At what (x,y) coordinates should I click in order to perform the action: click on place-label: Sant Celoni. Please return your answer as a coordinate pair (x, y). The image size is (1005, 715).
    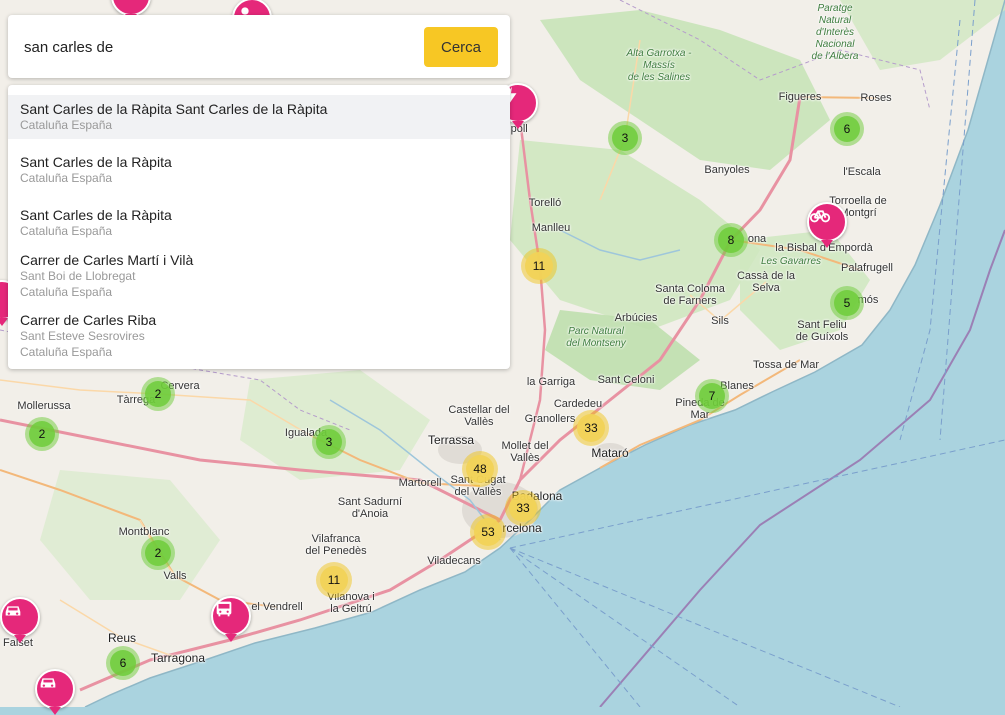
    Looking at the image, I should click on (626, 380).